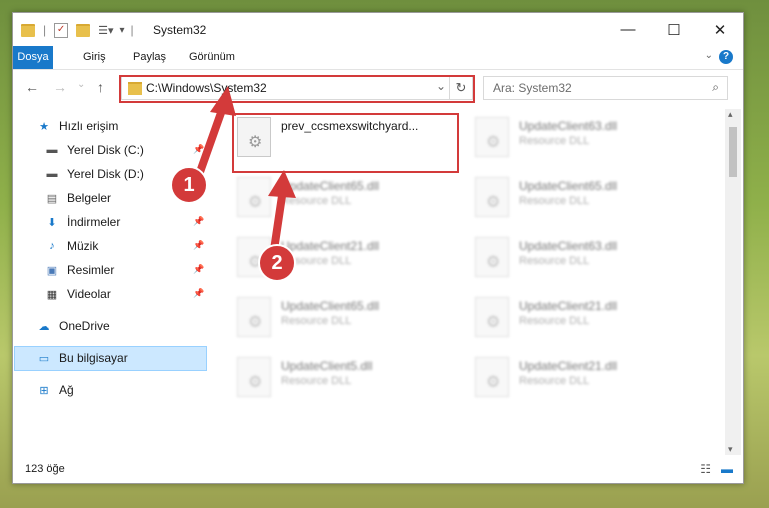  I want to click on sidebar-item-downloads: ⬇ İndirmeler, so click(130, 222).